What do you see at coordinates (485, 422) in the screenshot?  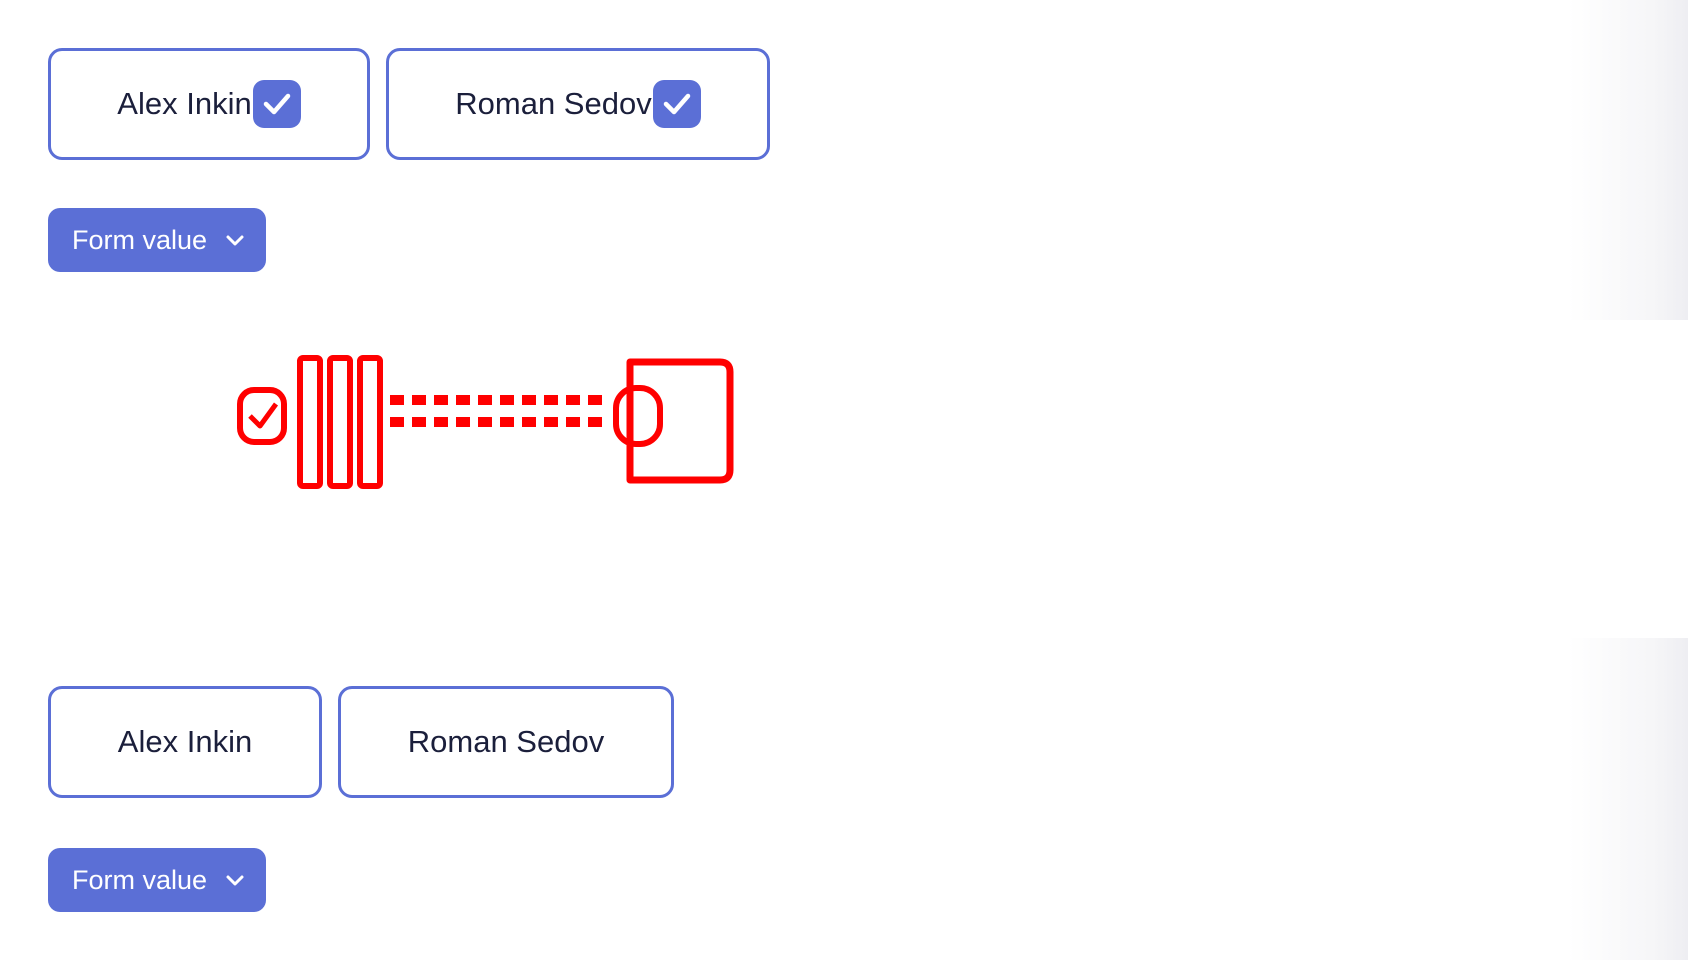 I see `rendering-artifact-overlay` at bounding box center [485, 422].